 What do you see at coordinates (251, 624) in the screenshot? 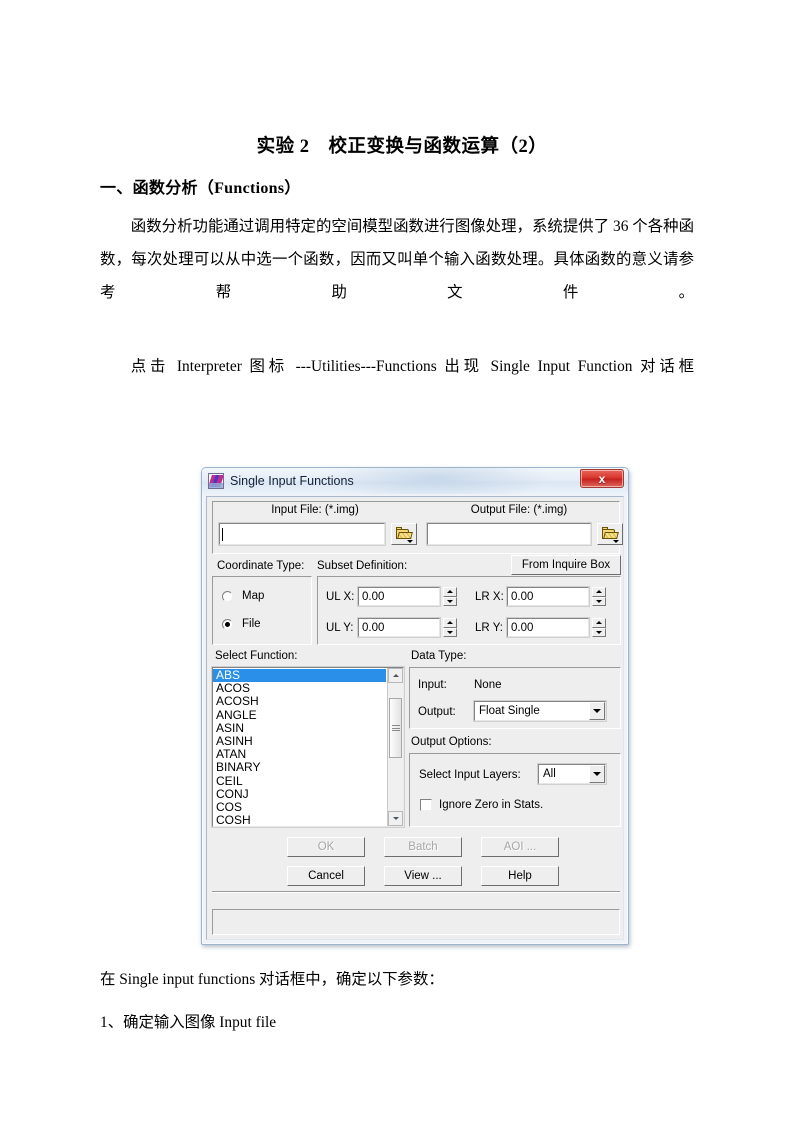
I see `radio-file-label: File` at bounding box center [251, 624].